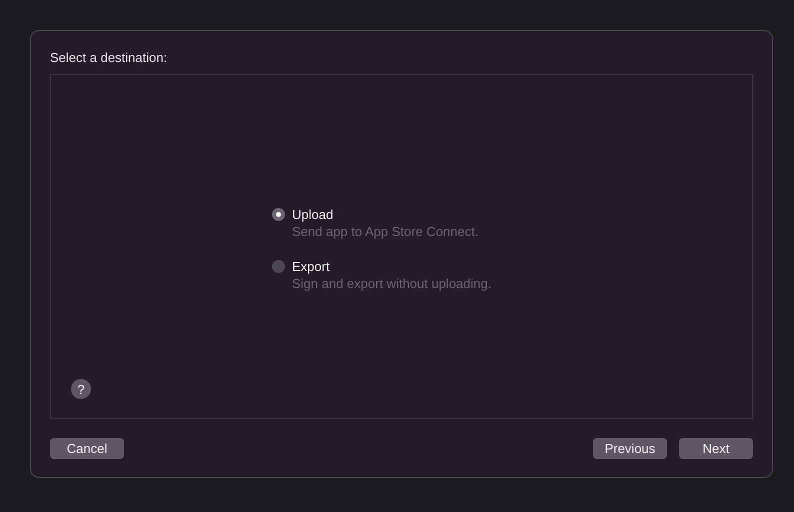 The height and width of the screenshot is (512, 794). What do you see at coordinates (385, 231) in the screenshot?
I see `option-description: Send app to App Store Connect.` at bounding box center [385, 231].